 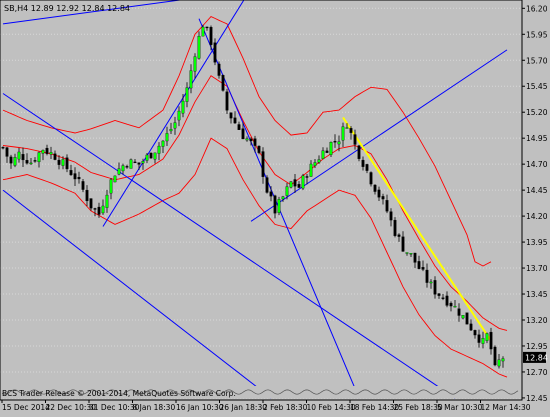 What do you see at coordinates (537, 268) in the screenshot?
I see `y-tick-label: 13.70` at bounding box center [537, 268].